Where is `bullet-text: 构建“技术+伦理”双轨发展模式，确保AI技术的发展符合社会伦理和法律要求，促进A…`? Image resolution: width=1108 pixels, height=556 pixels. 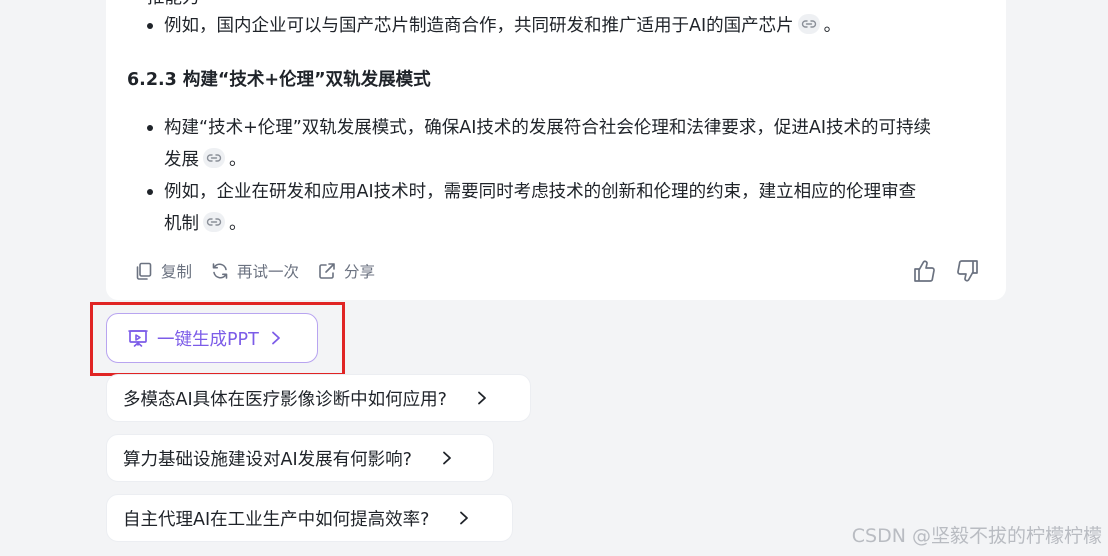
bullet-text: 构建“技术+伦理”双轨发展模式，确保AI技术的发展符合社会伦理和法律要求，促进A… is located at coordinates (548, 128).